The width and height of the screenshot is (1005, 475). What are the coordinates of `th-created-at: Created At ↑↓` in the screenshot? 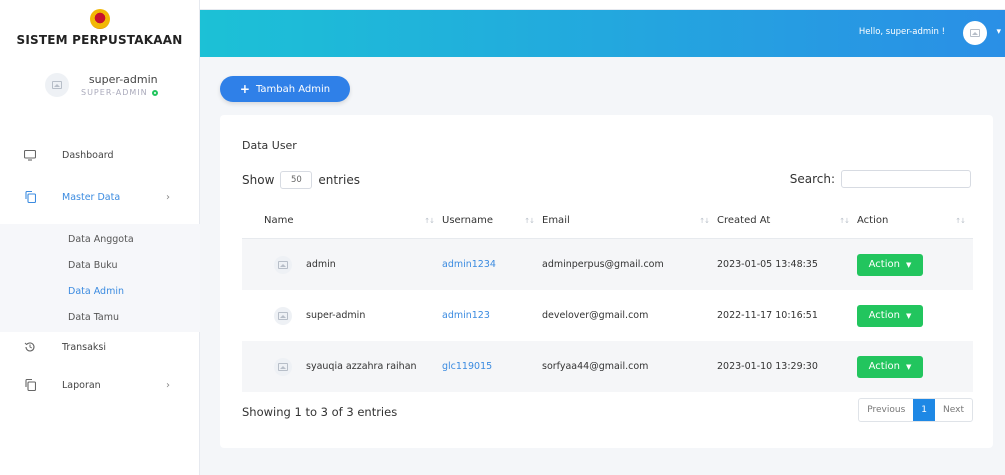 It's located at (787, 220).